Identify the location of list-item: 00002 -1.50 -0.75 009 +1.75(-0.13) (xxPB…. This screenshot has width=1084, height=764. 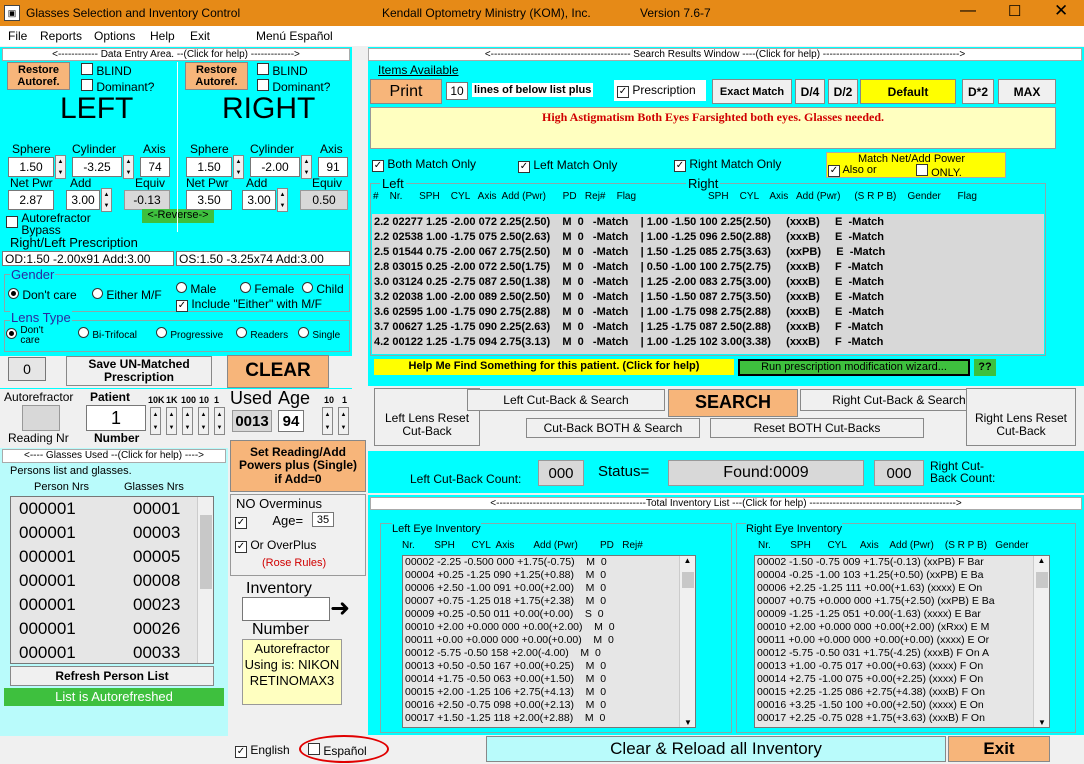
(895, 562).